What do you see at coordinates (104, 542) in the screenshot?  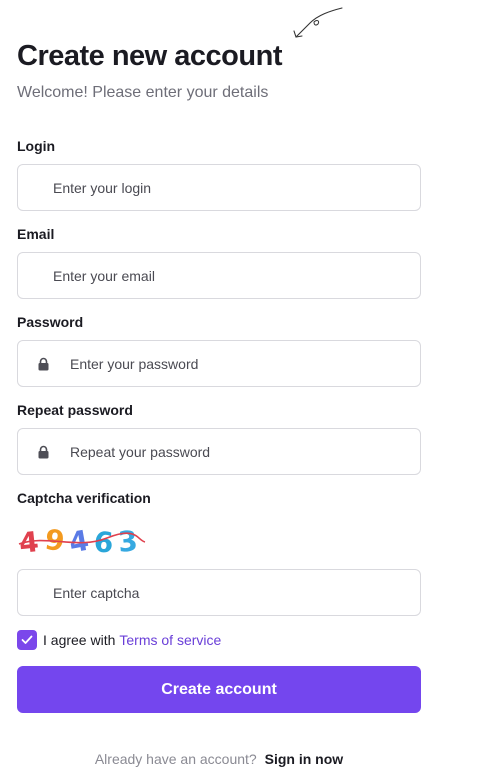 I see `svg-text: 6` at bounding box center [104, 542].